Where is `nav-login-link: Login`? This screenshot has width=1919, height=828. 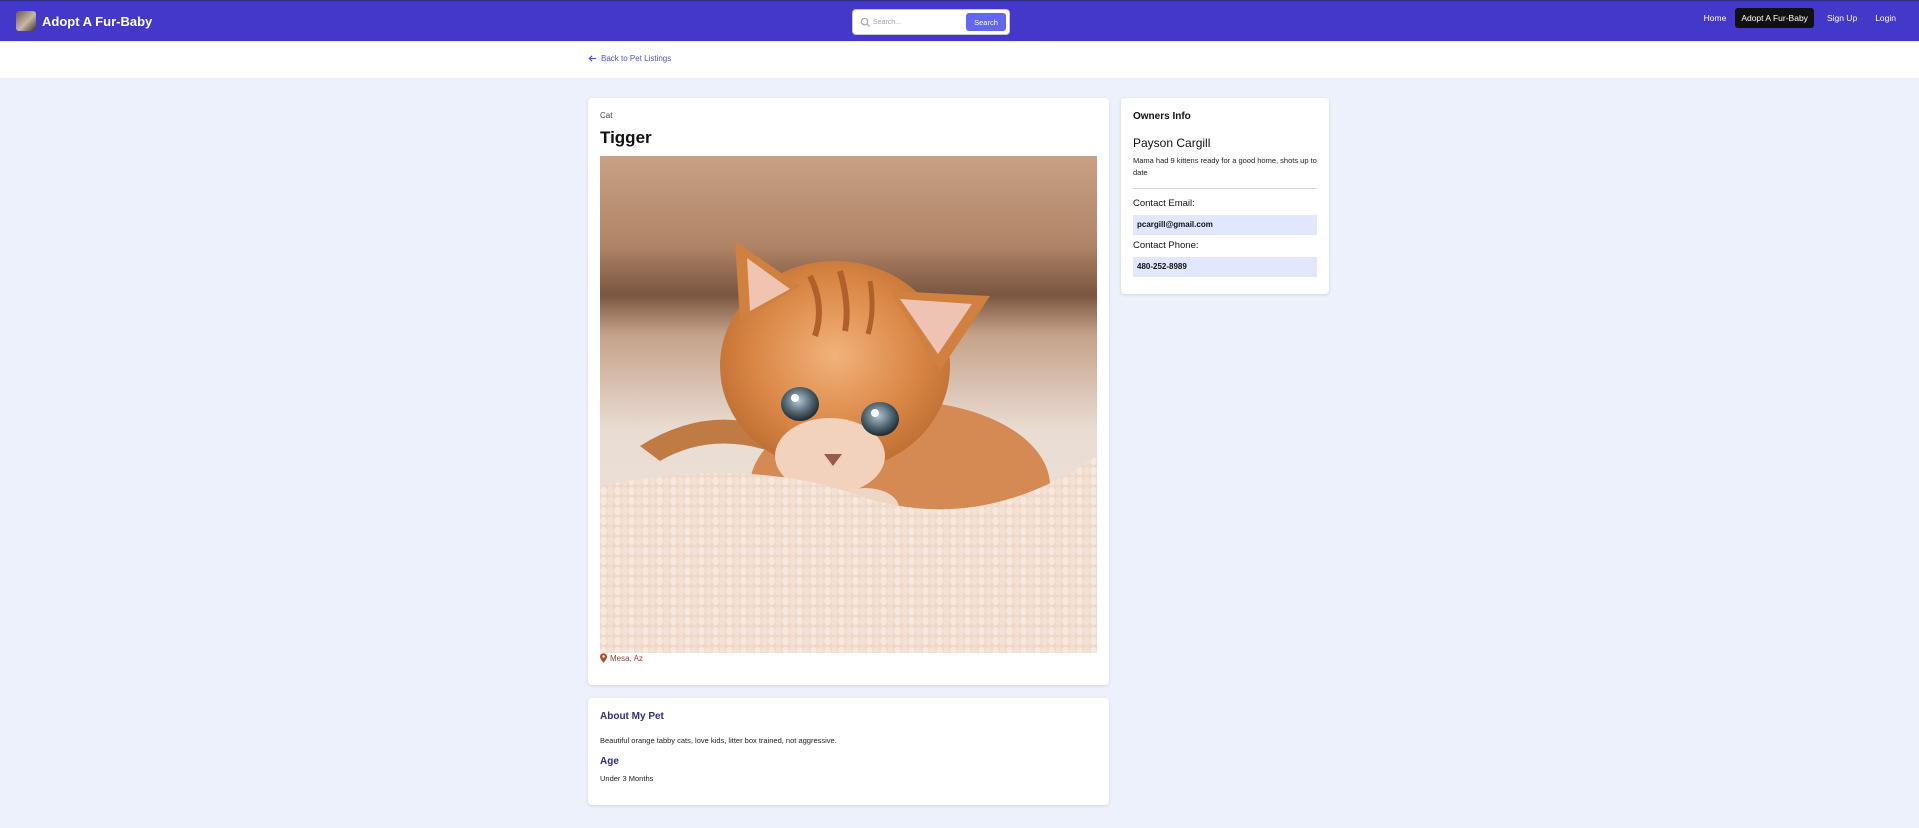 nav-login-link: Login is located at coordinates (1885, 18).